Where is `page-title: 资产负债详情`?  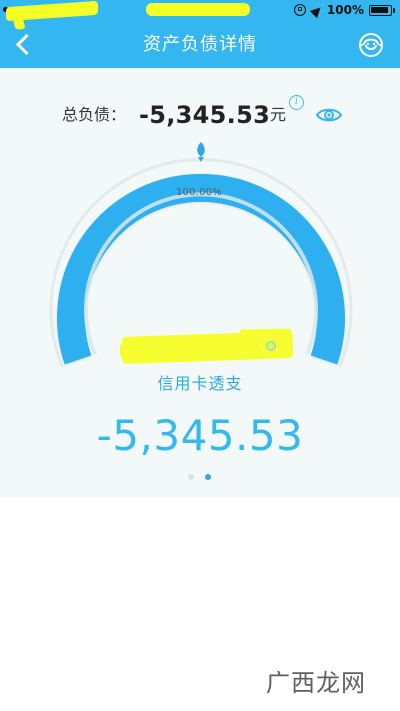
page-title: 资产负债详情 is located at coordinates (200, 44).